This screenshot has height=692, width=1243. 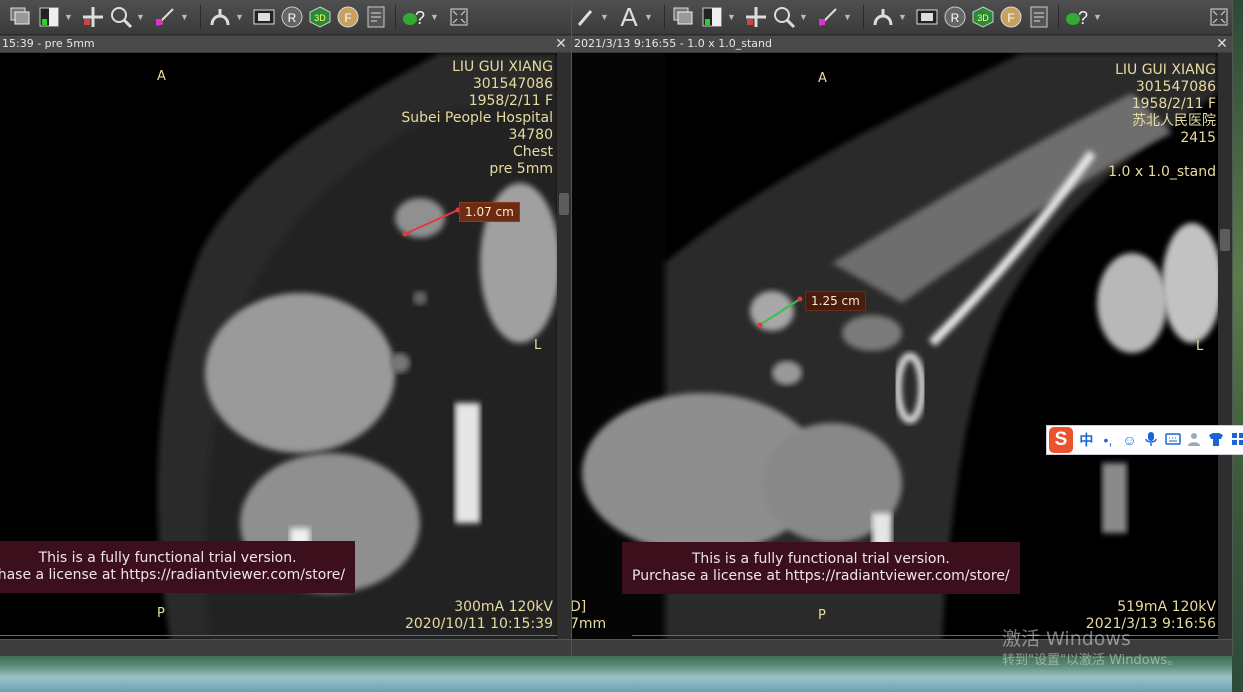 What do you see at coordinates (1162, 172) in the screenshot?
I see `series-description: 1.0 x 1.0_stand` at bounding box center [1162, 172].